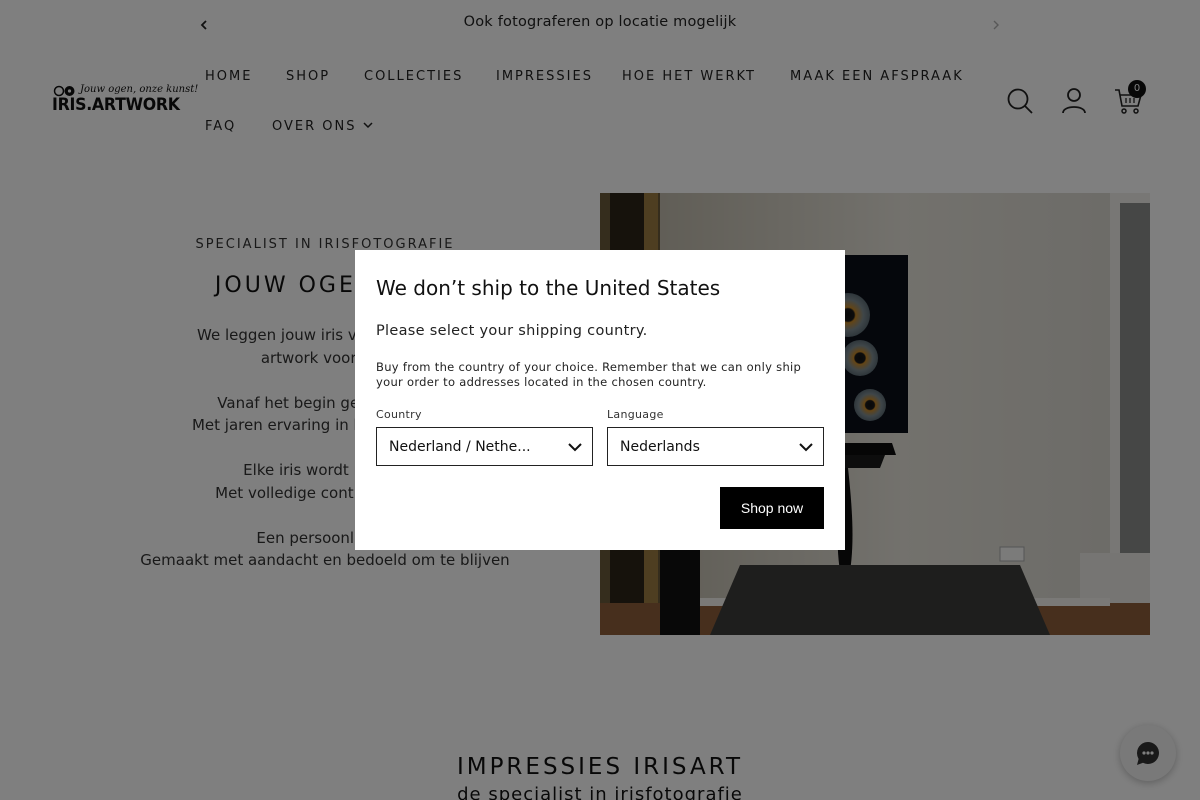  Describe the element at coordinates (660, 447) in the screenshot. I see `language-value: Nederlands` at that location.